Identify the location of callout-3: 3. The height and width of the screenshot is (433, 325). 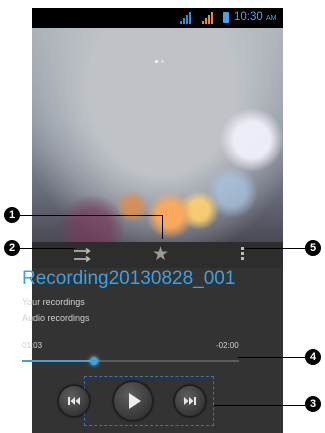
(313, 404).